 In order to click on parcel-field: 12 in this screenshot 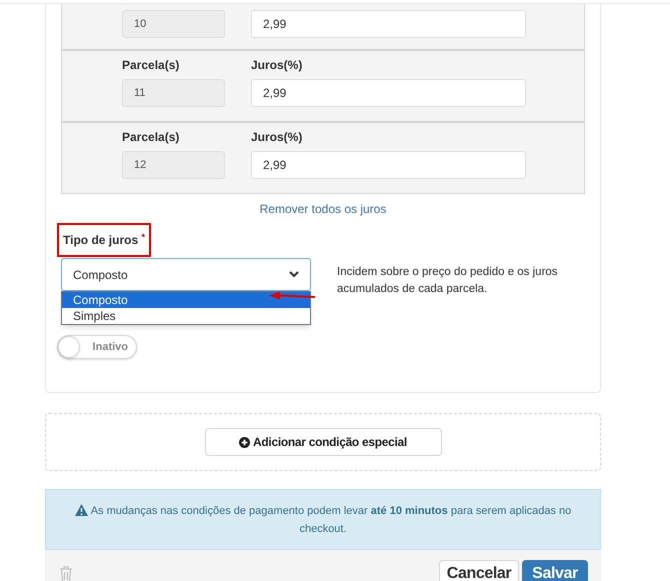, I will do `click(173, 165)`.